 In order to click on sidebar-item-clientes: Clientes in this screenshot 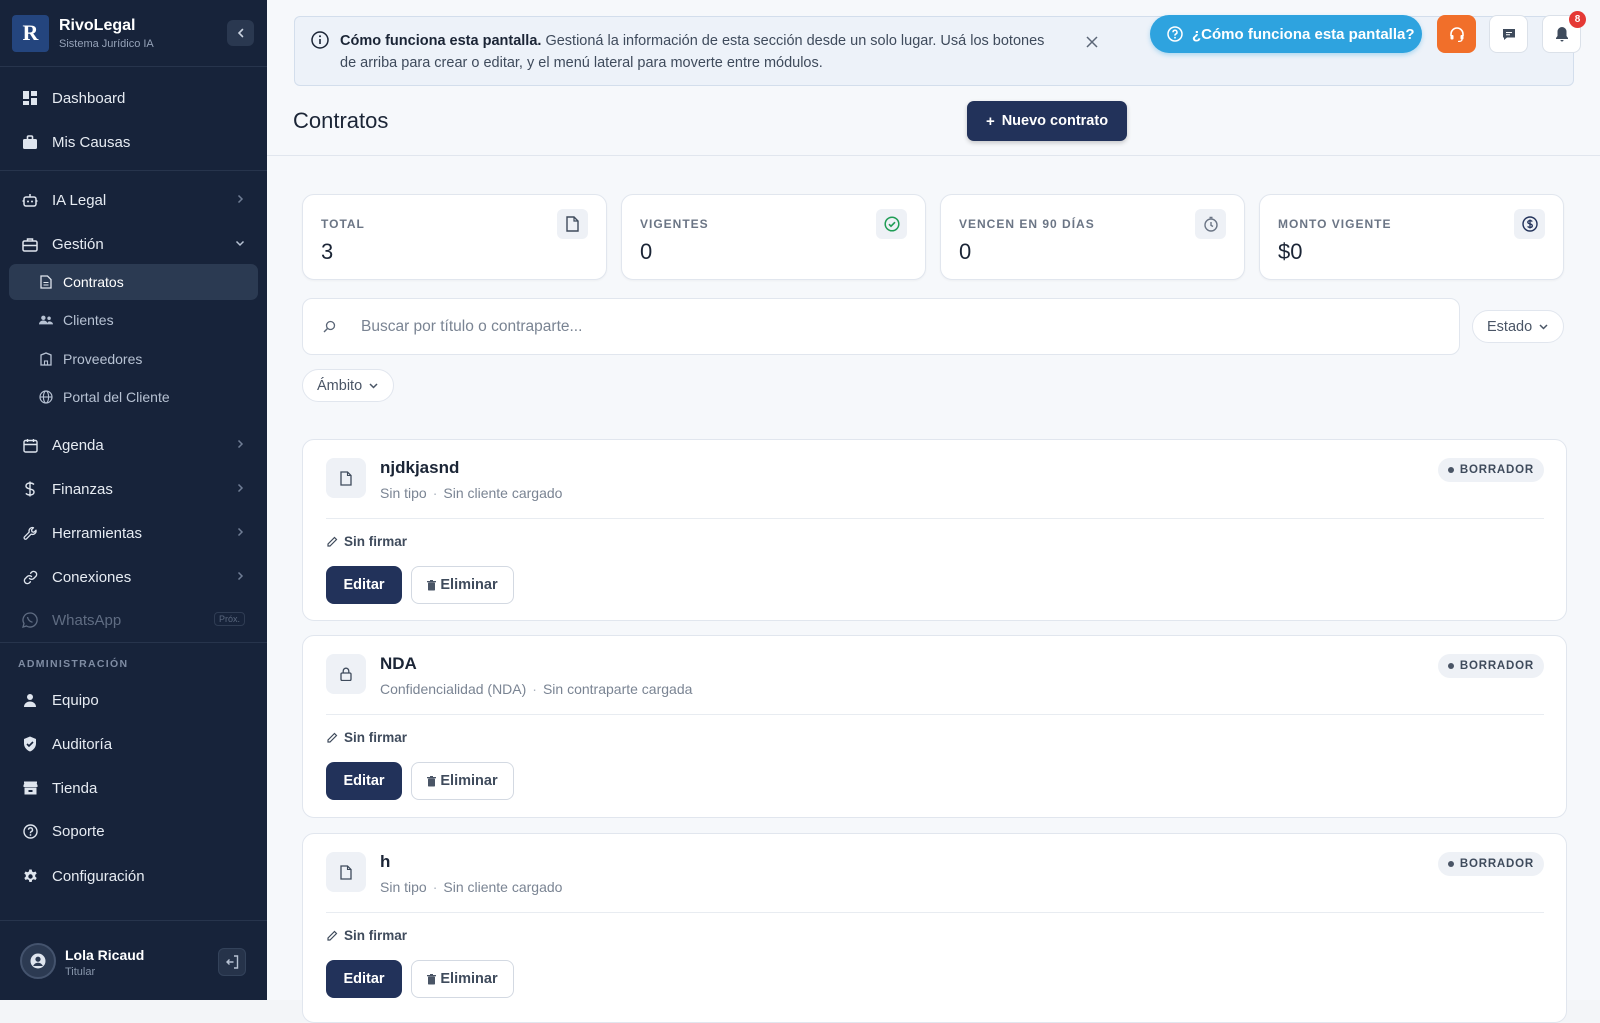, I will do `click(133, 320)`.